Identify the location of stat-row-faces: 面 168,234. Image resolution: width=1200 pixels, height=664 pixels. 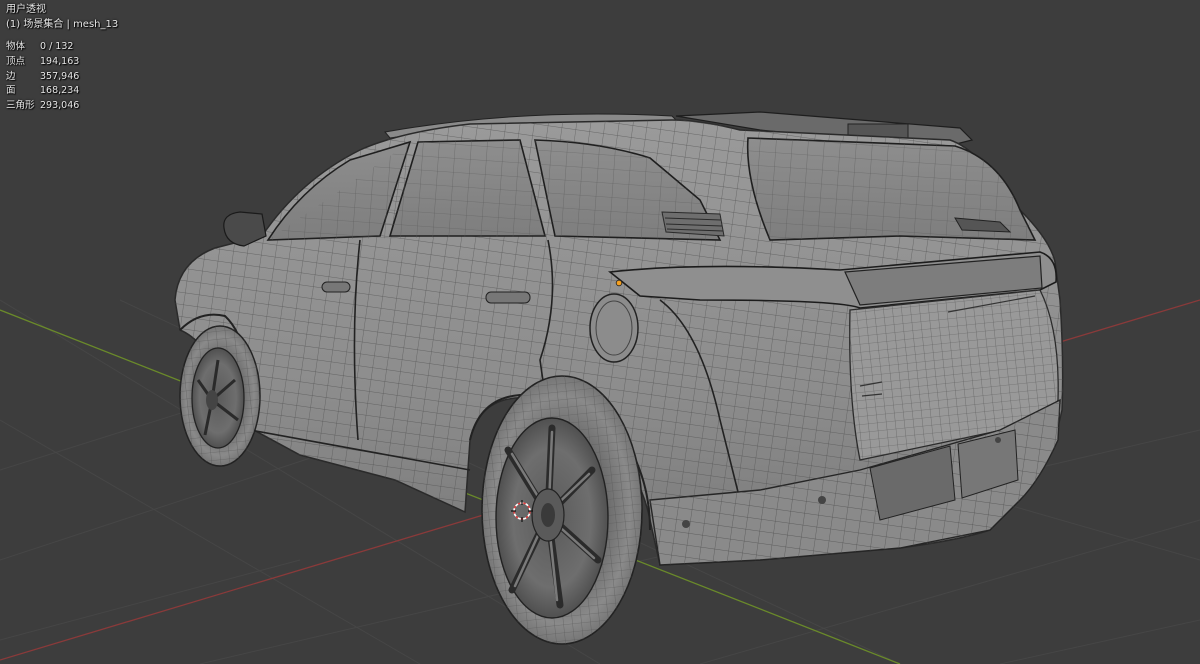
(42, 91).